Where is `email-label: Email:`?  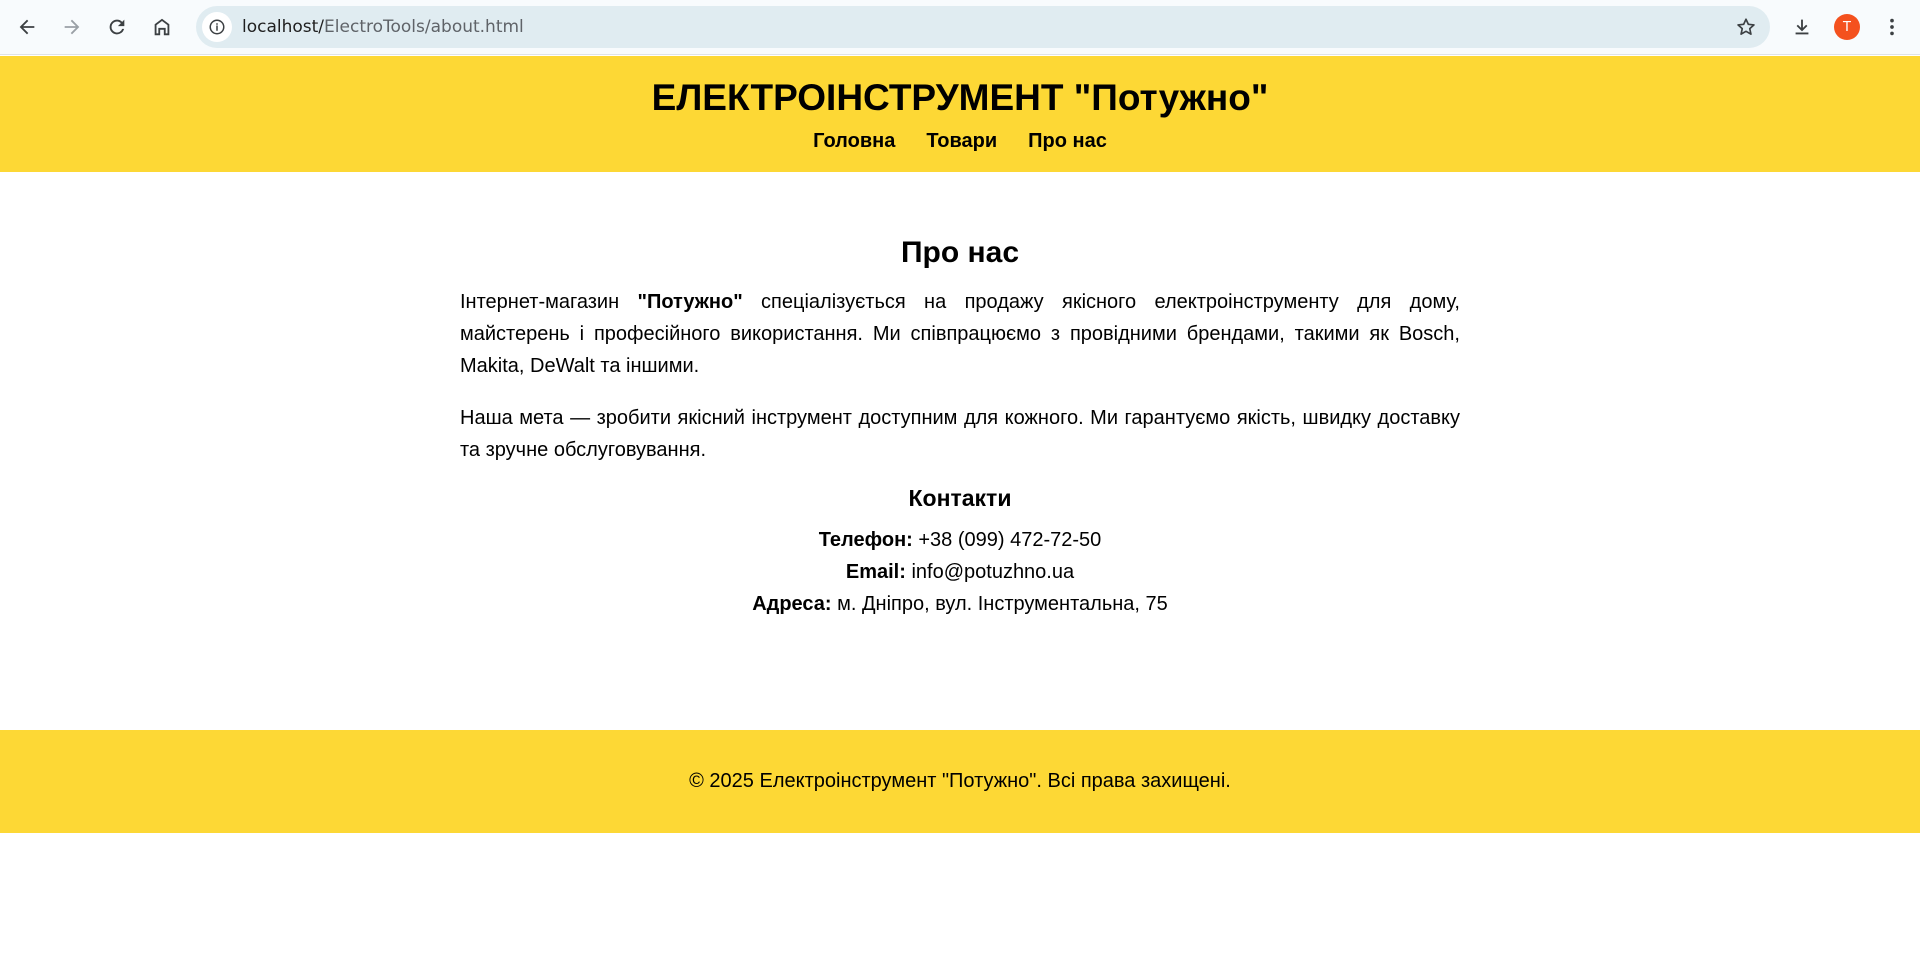
email-label: Email: is located at coordinates (875, 572).